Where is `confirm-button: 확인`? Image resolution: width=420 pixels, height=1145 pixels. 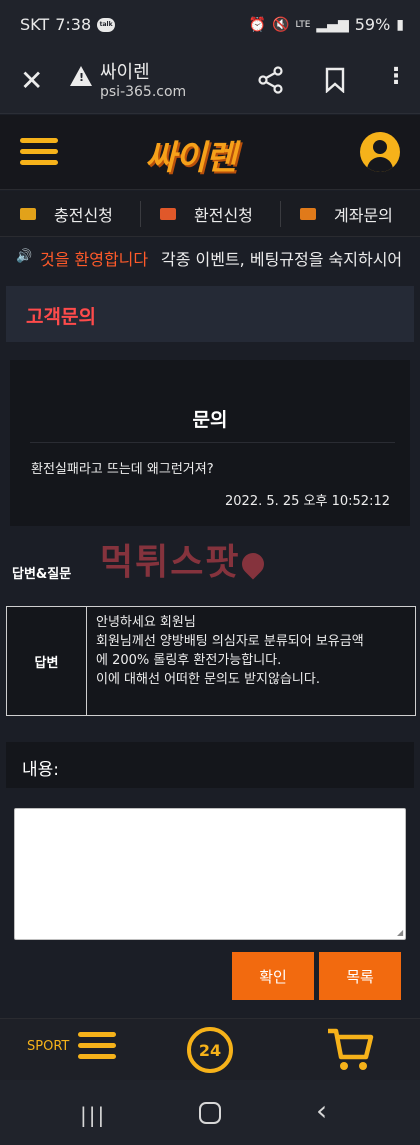
confirm-button: 확인 is located at coordinates (273, 976).